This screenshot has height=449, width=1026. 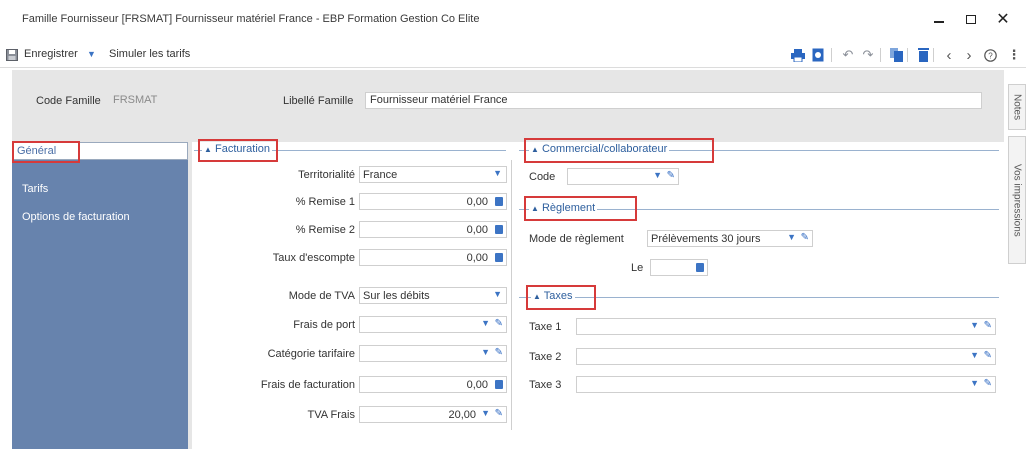 I want to click on territorialite-value: France, so click(x=380, y=175).